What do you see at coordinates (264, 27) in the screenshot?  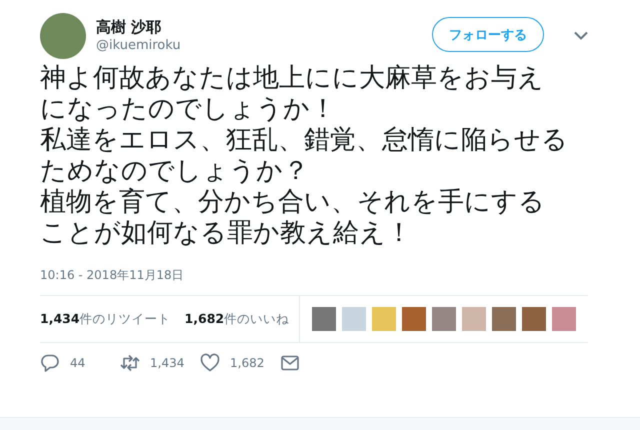 I see `author-name: 高樹 沙耶` at bounding box center [264, 27].